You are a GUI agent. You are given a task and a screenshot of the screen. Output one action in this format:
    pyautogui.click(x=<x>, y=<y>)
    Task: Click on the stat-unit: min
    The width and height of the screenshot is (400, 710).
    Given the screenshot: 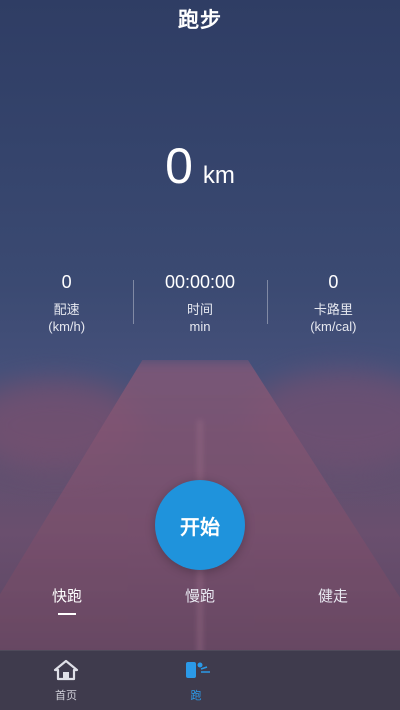 What is the action you would take?
    pyautogui.click(x=200, y=326)
    